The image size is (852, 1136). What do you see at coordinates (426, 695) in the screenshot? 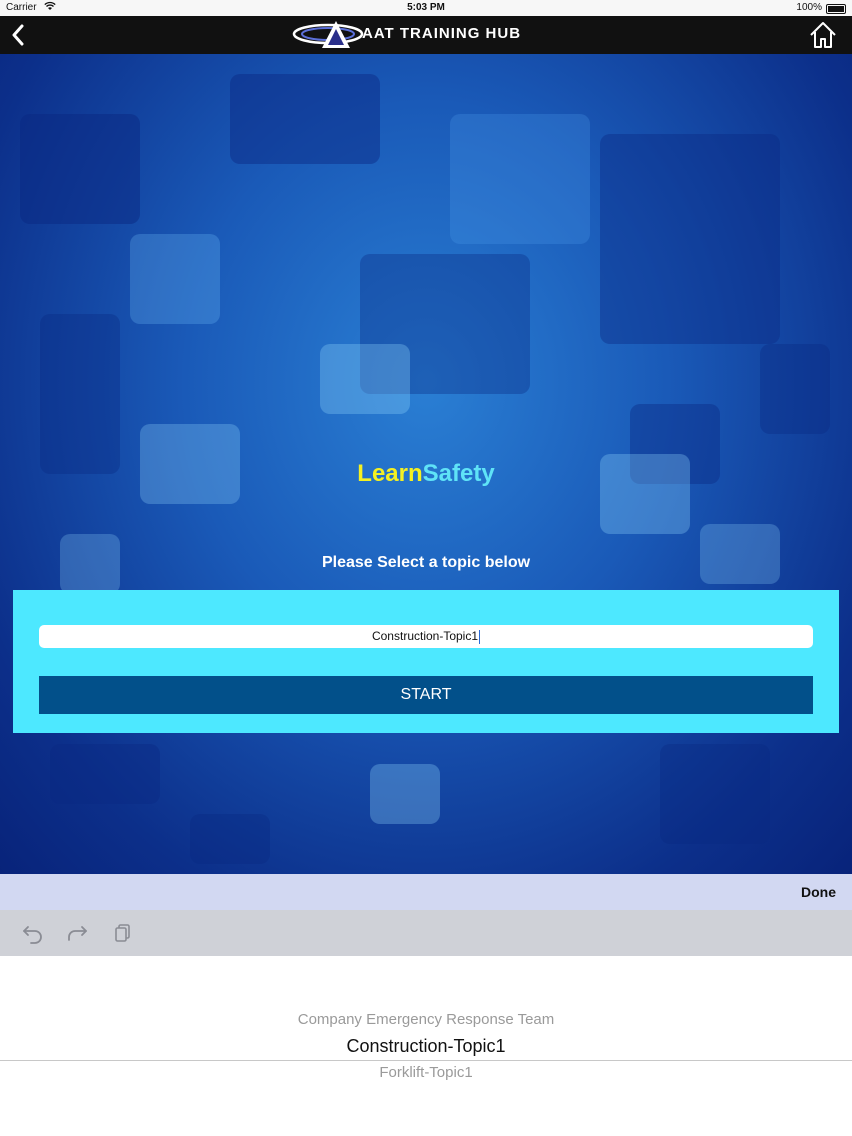
I see `start-button: START` at bounding box center [426, 695].